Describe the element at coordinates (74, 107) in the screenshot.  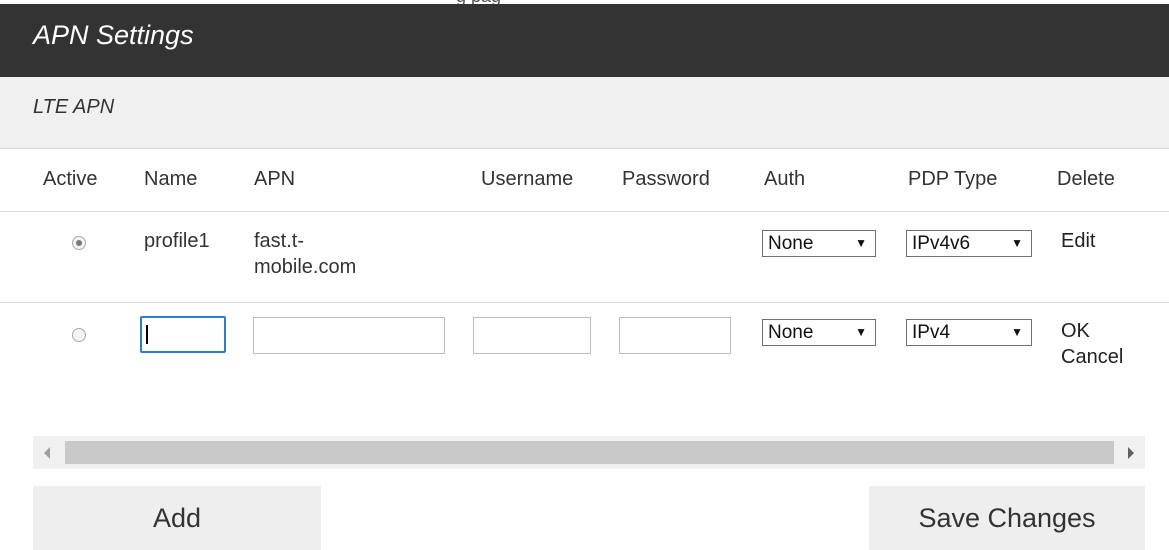
I see `section-label: LTE APN` at that location.